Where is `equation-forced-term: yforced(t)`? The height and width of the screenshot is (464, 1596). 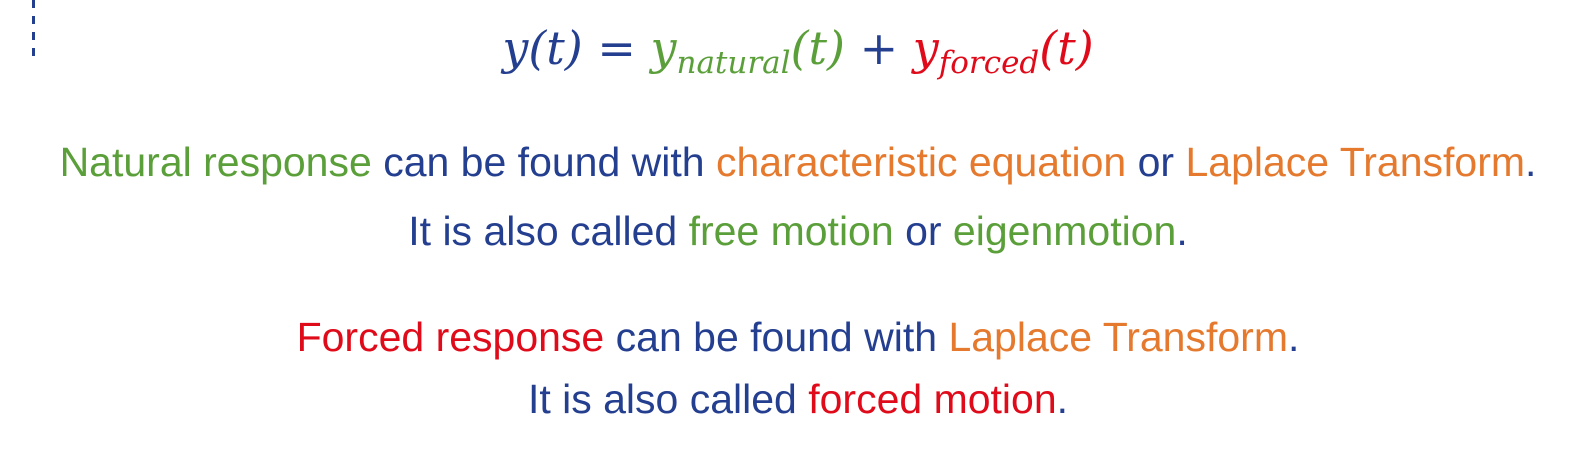 equation-forced-term: yforced(t) is located at coordinates (1003, 51).